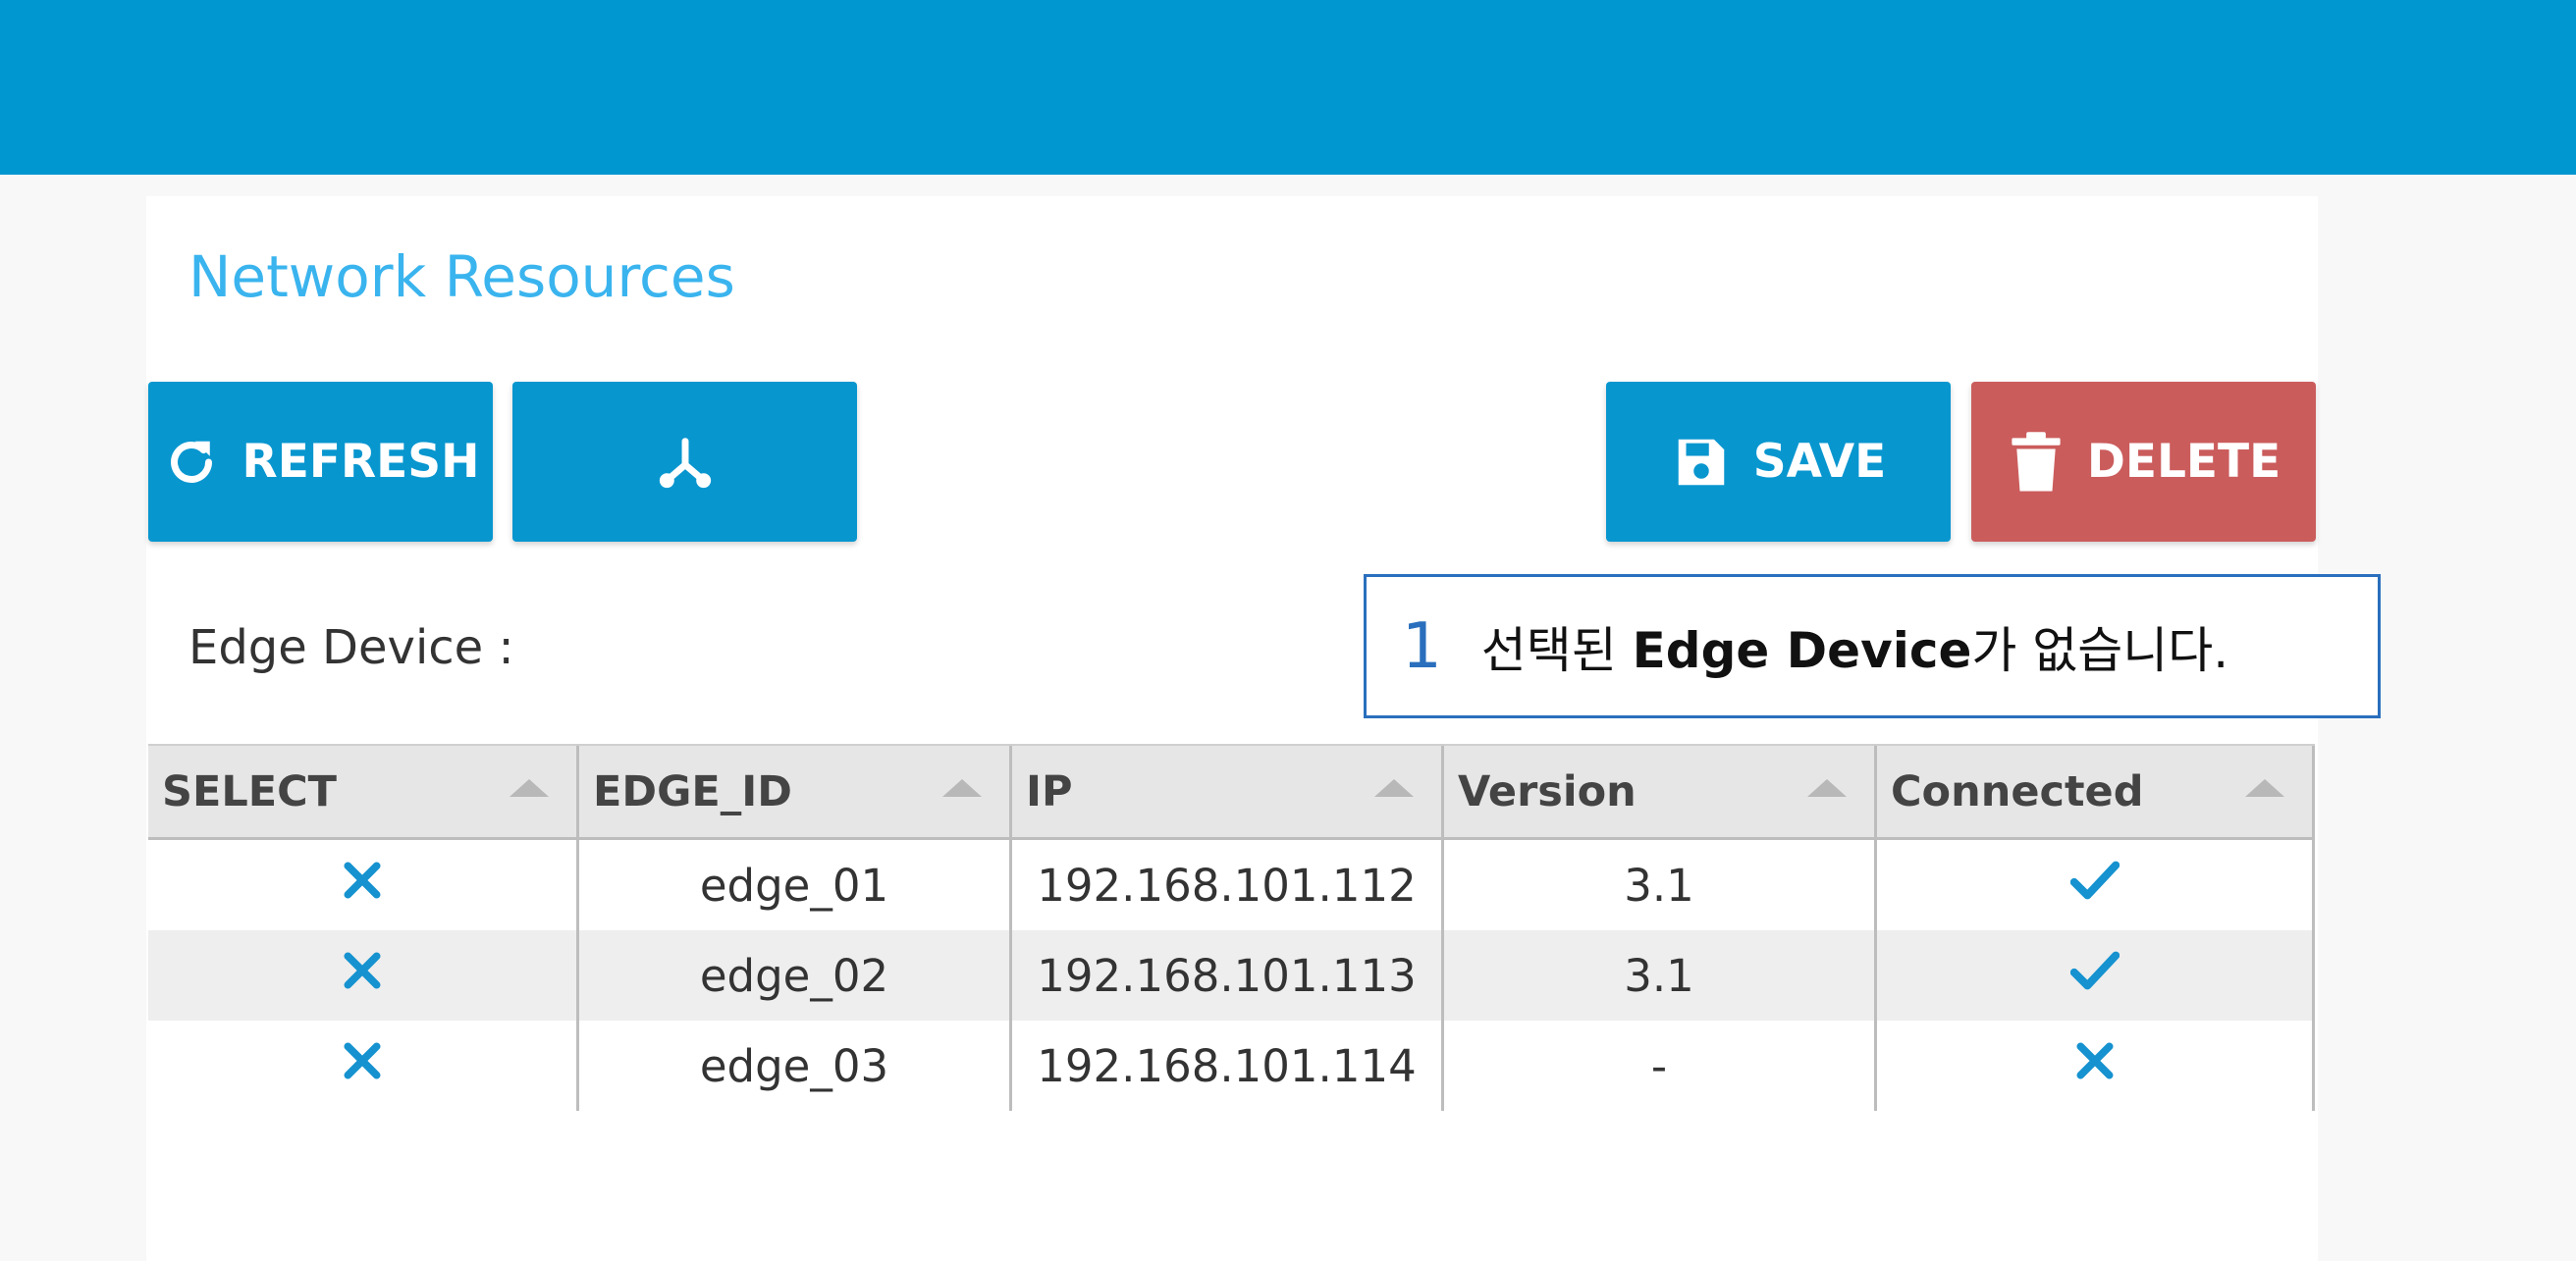 This screenshot has width=2576, height=1261. What do you see at coordinates (1802, 650) in the screenshot?
I see `callout-message-bold: Edge Device` at bounding box center [1802, 650].